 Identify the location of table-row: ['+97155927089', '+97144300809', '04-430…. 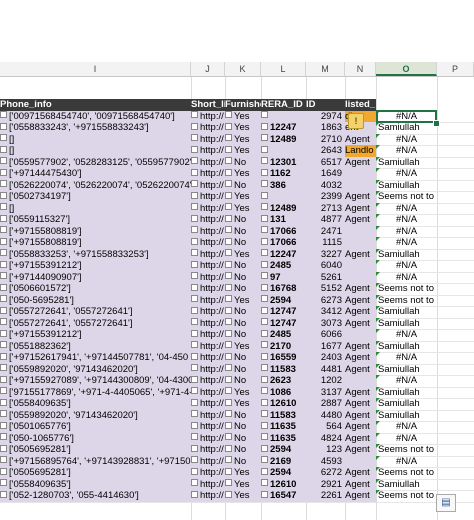
(237, 381).